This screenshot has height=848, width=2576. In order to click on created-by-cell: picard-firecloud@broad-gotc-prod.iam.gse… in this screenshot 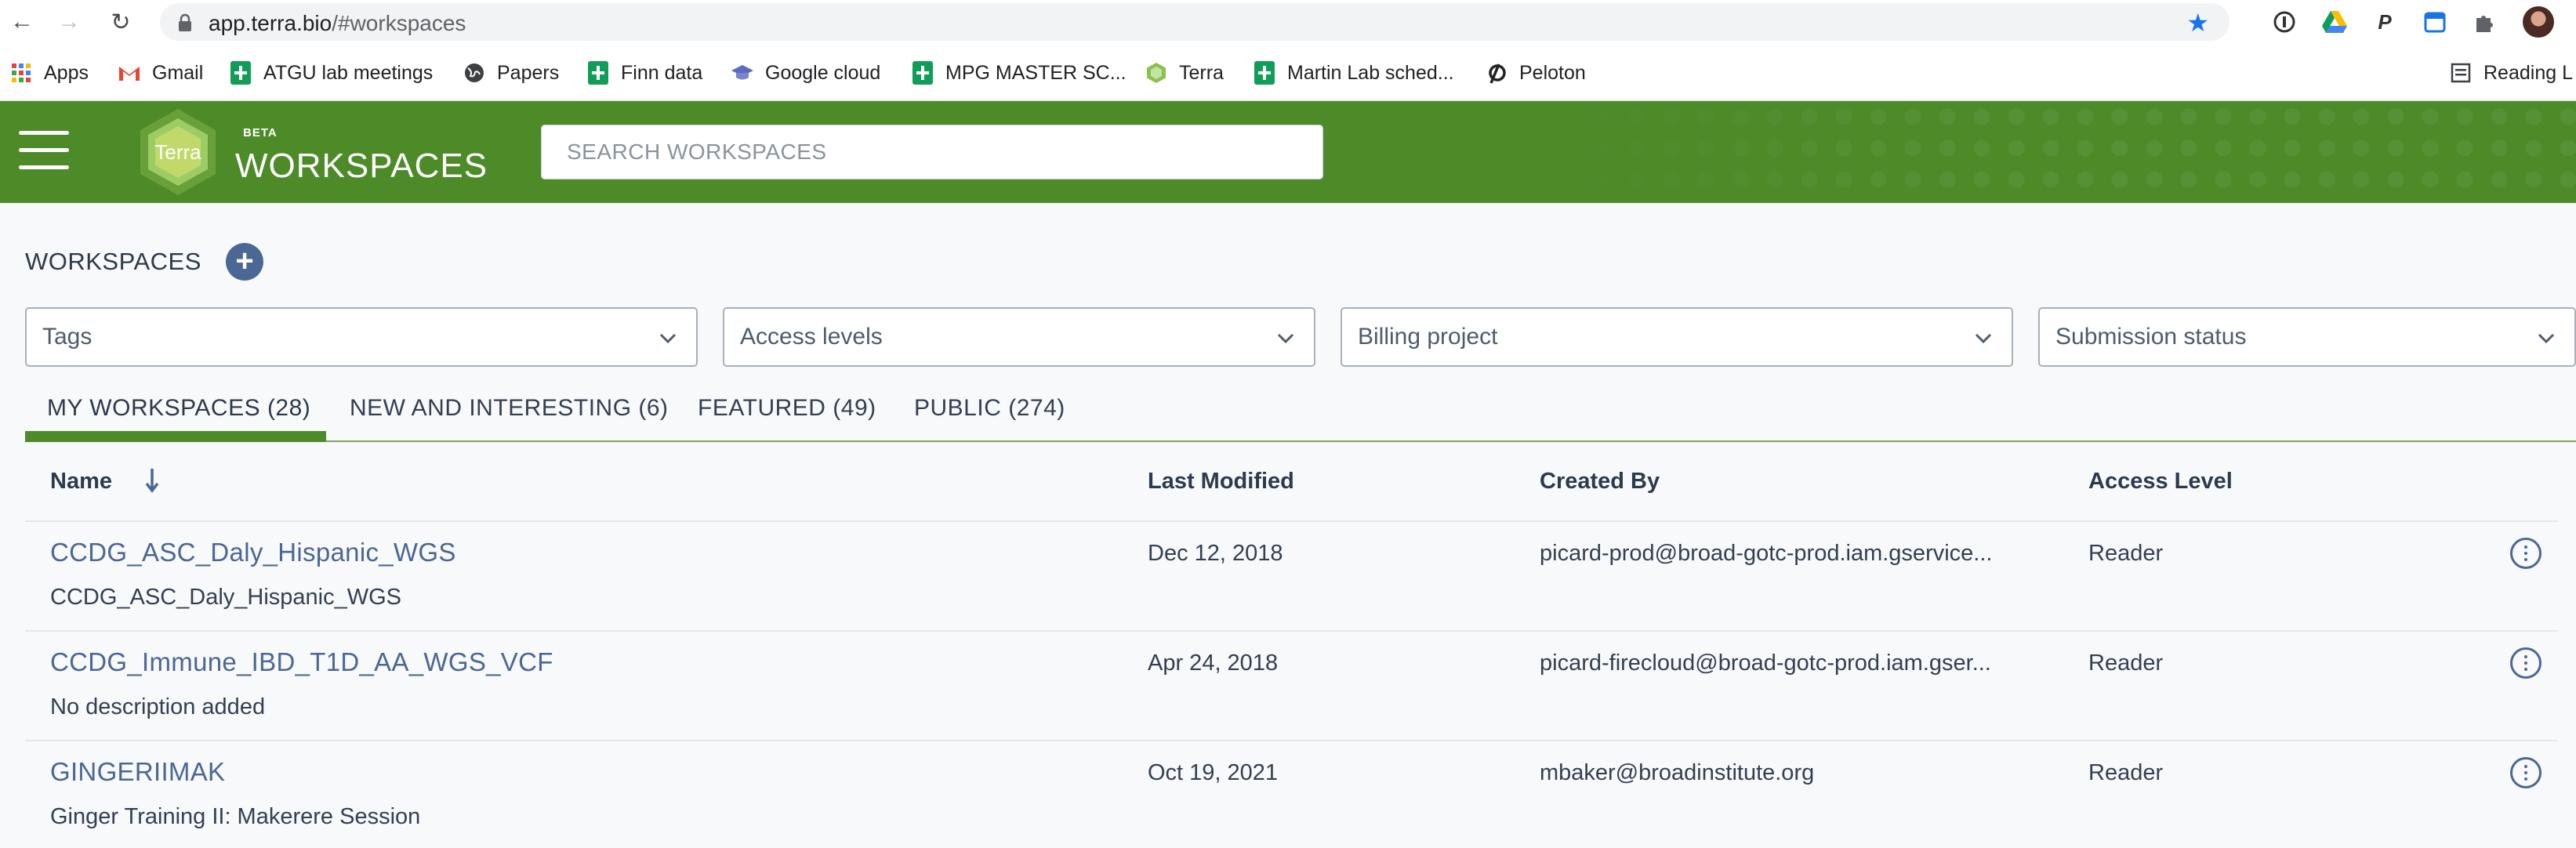, I will do `click(1766, 663)`.